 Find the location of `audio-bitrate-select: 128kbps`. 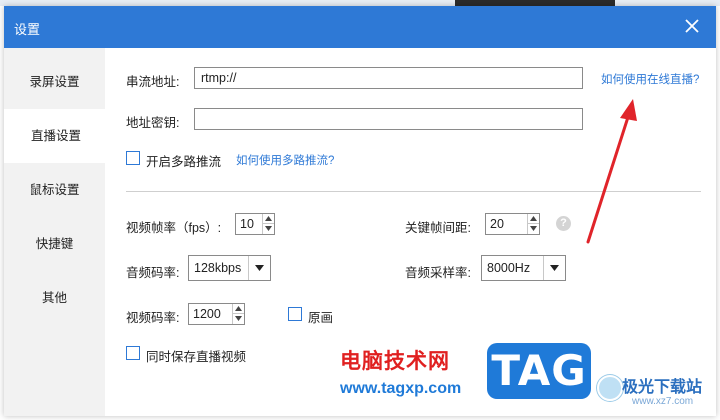

audio-bitrate-select: 128kbps is located at coordinates (229, 268).